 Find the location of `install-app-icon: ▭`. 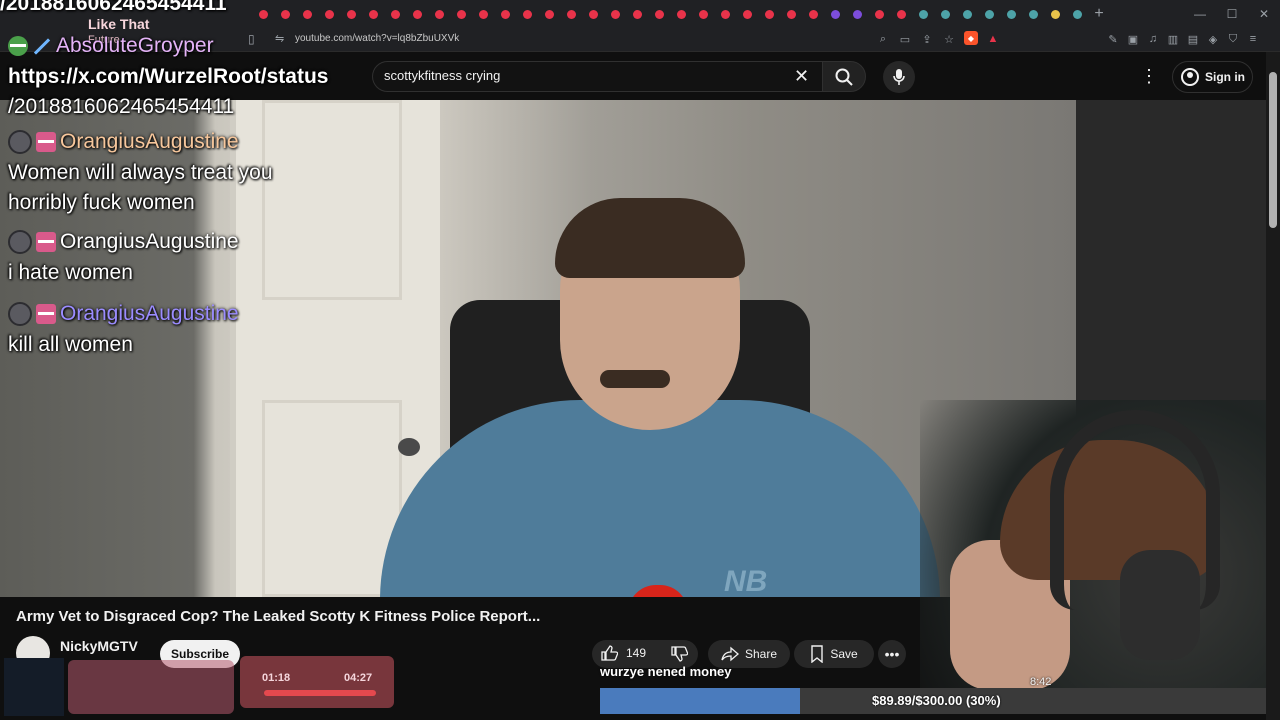

install-app-icon: ▭ is located at coordinates (905, 39).